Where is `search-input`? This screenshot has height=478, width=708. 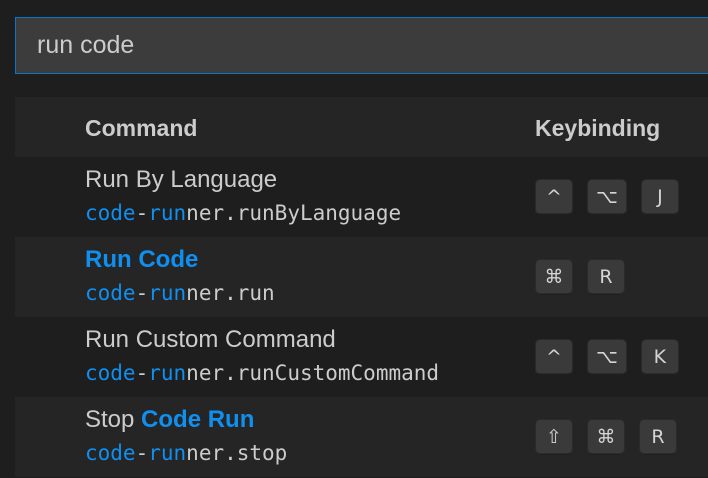 search-input is located at coordinates (362, 45).